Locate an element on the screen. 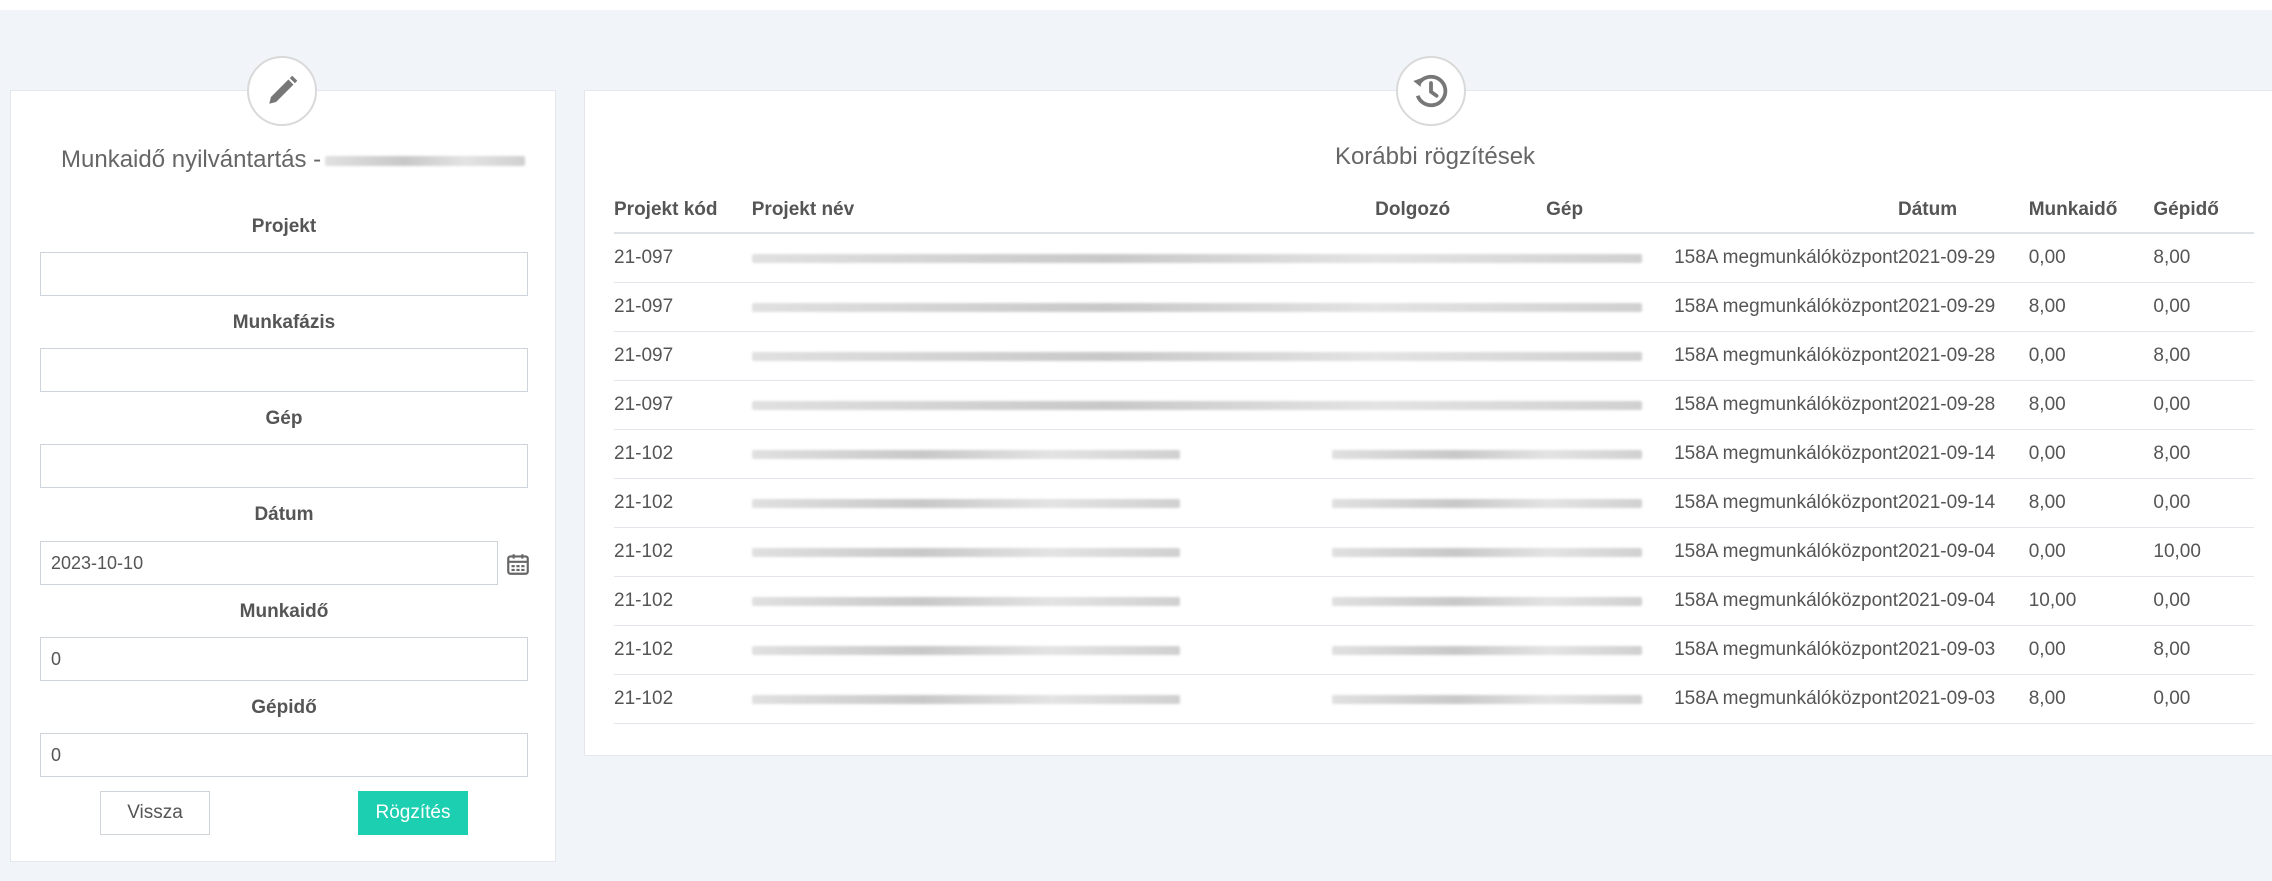 This screenshot has width=2272, height=881. save-button: Rögzítés is located at coordinates (413, 813).